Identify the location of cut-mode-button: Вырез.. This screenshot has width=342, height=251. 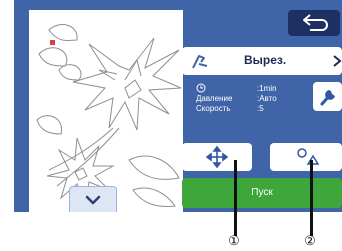
(262, 61).